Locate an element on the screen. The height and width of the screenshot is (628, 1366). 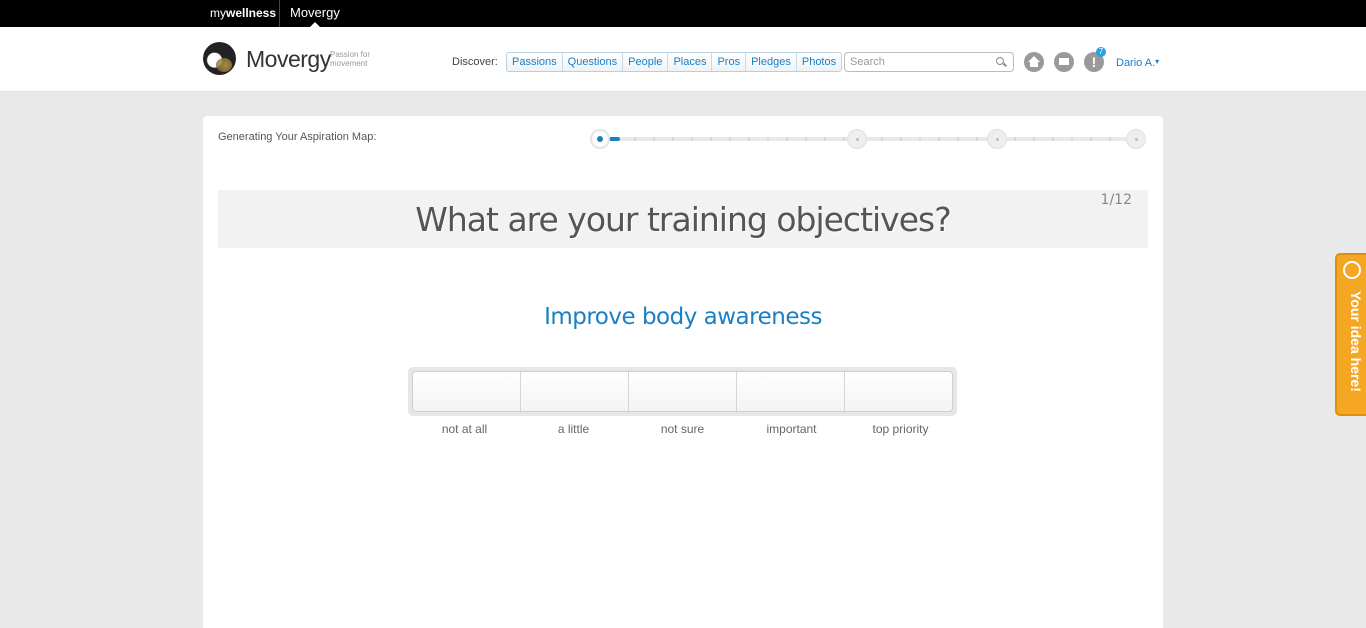
feedback-label: Your idea here! is located at coordinates (1356, 341).